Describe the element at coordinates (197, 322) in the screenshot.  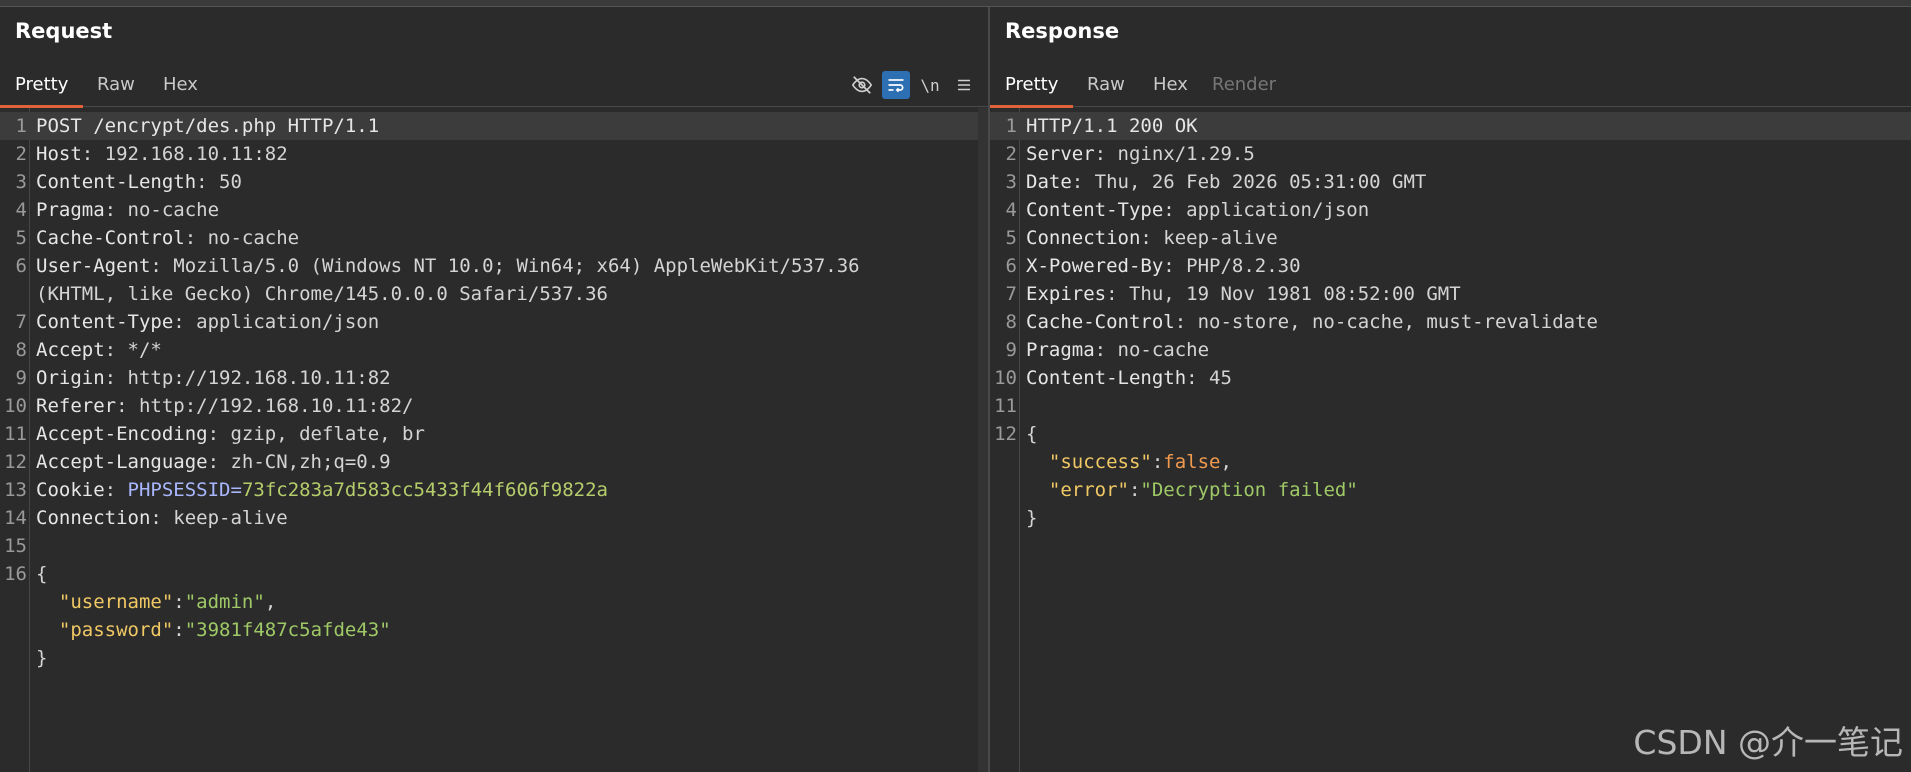
I see `request-line: 7 Content-Type: application/json` at that location.